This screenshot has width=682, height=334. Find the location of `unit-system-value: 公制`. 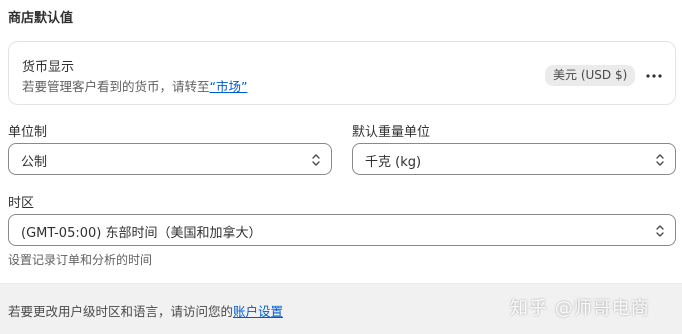

unit-system-value: 公制 is located at coordinates (34, 162).